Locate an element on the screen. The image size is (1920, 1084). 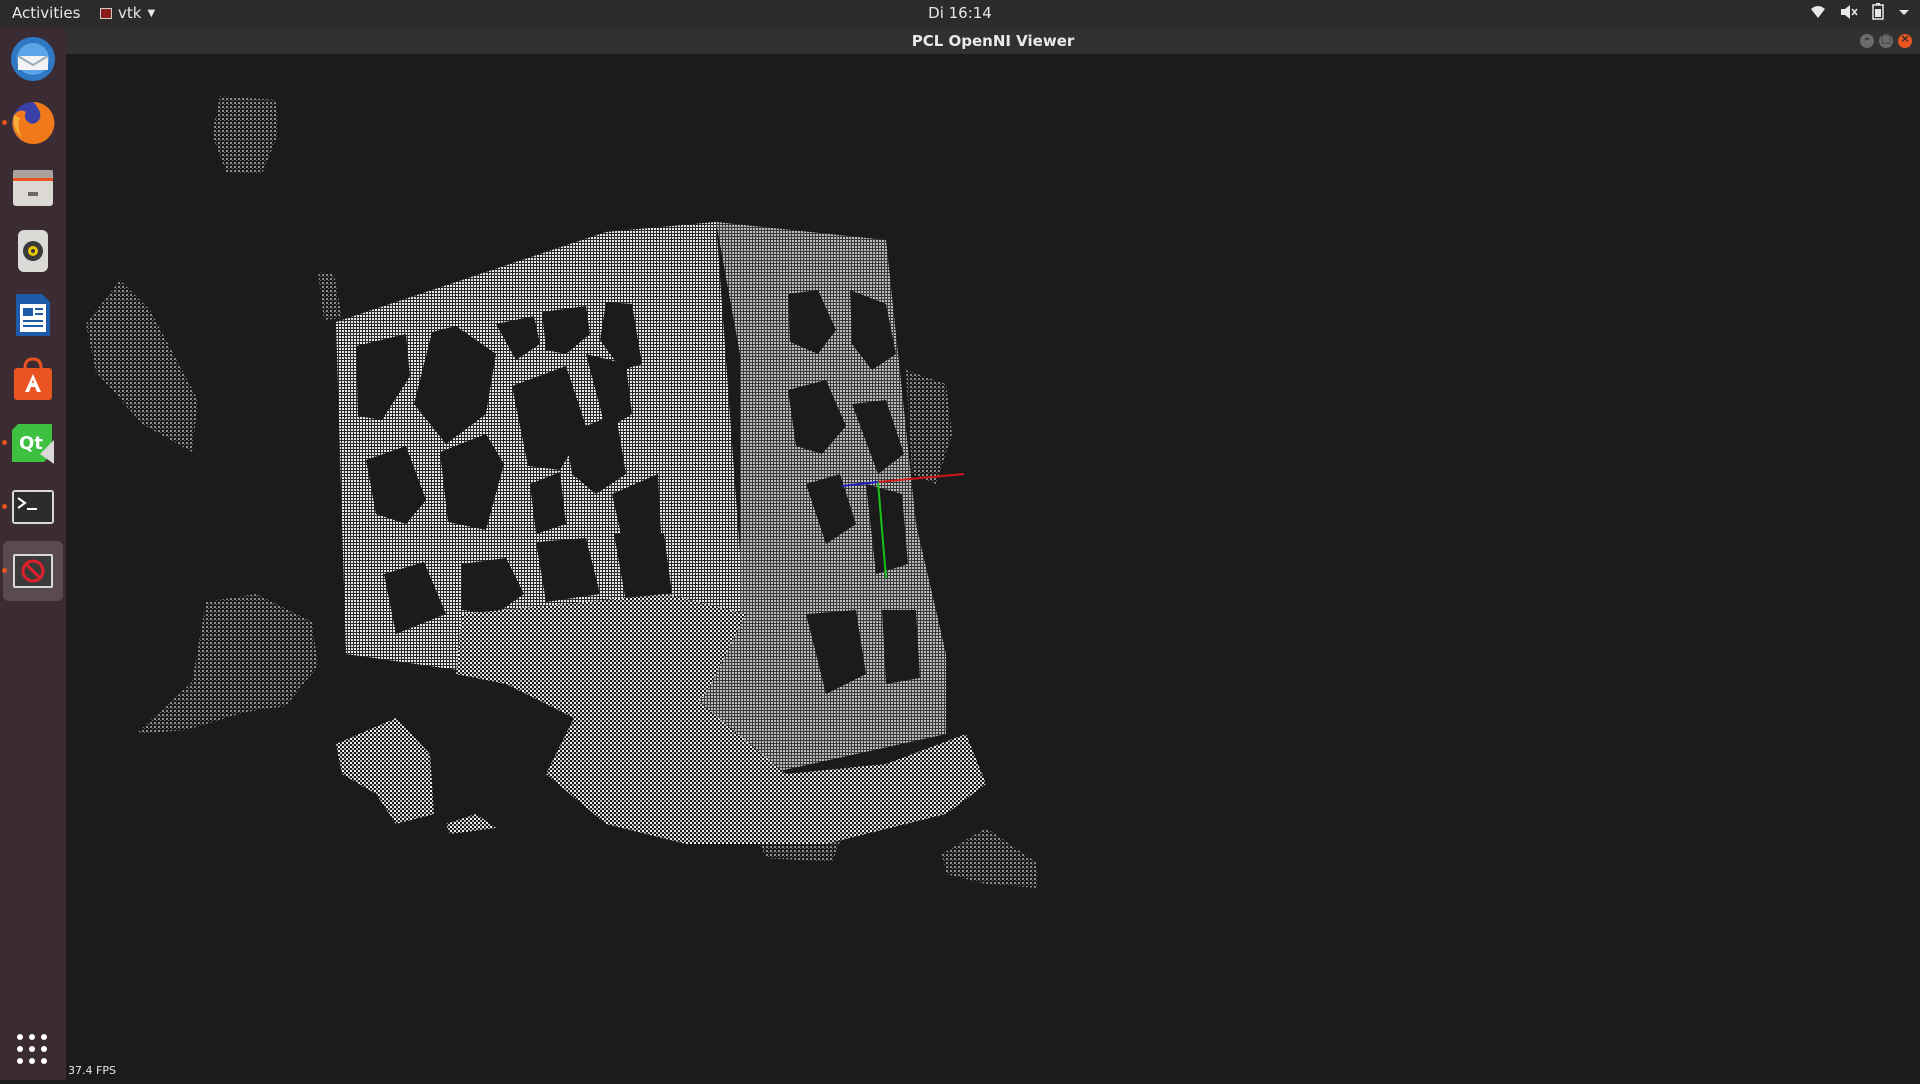
terminal-icon is located at coordinates (33, 507).